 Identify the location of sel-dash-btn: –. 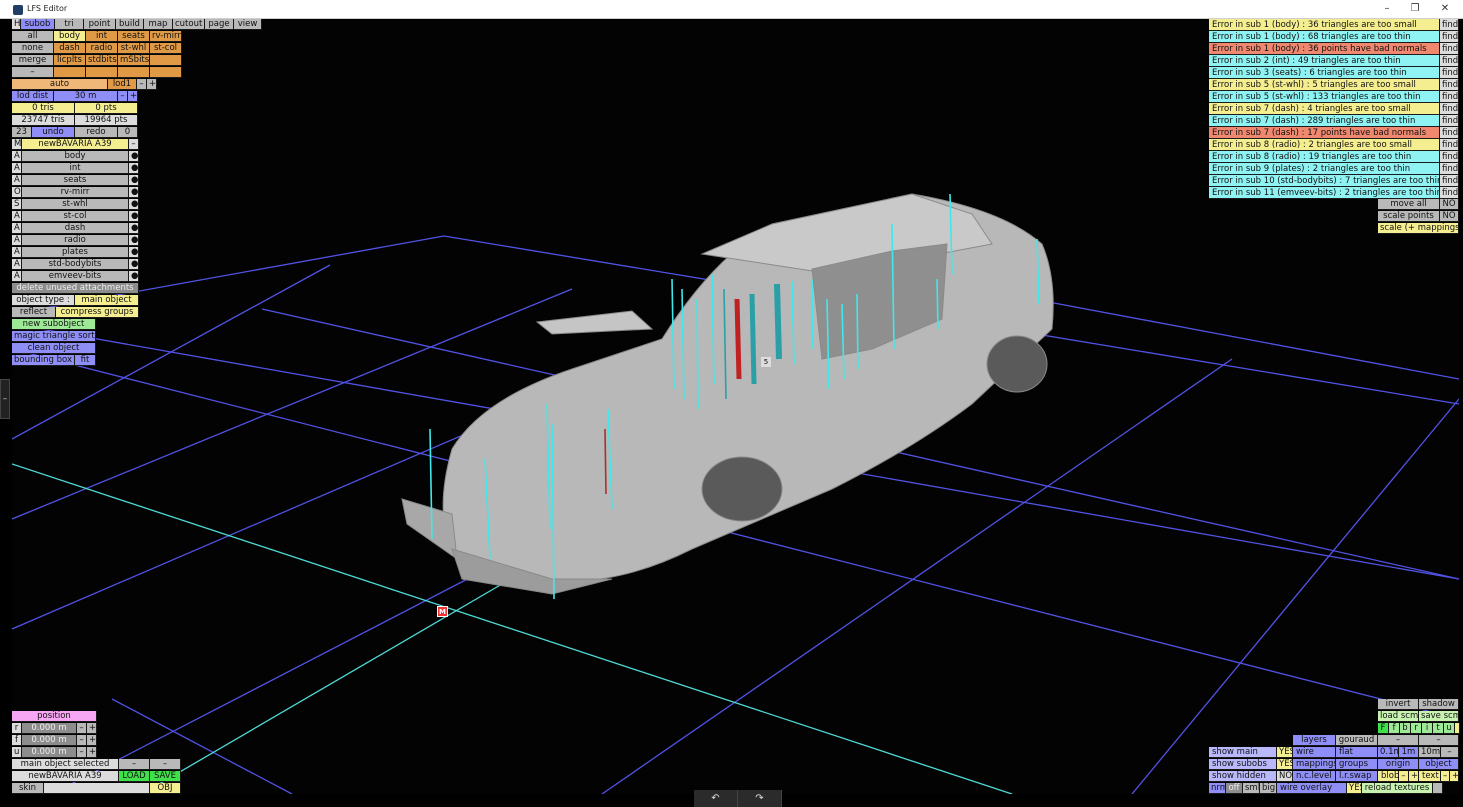
(33, 72).